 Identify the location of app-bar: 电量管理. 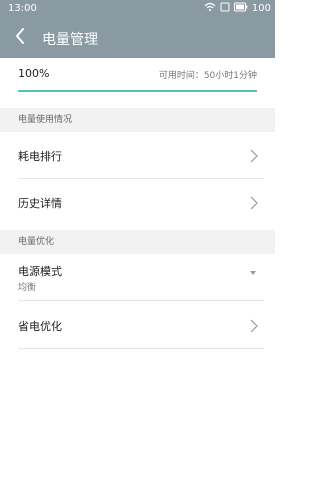
(137, 38).